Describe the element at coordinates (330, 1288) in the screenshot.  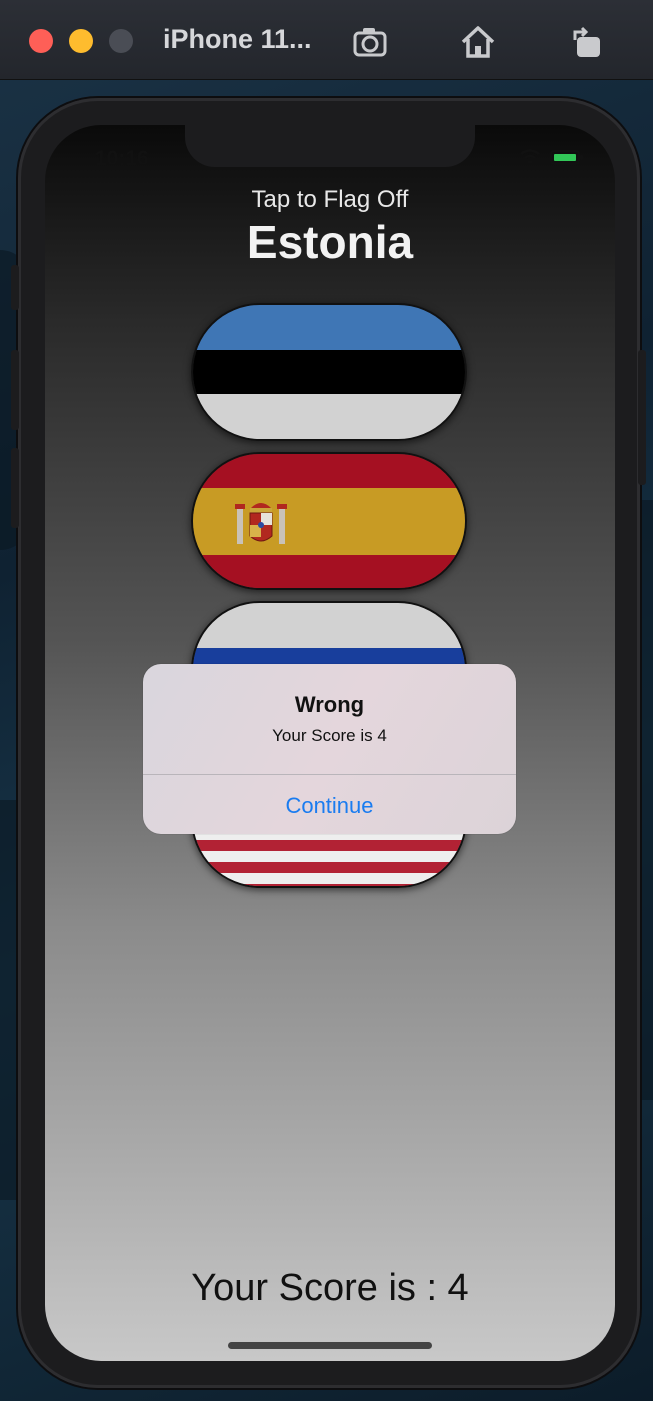
I see `score-label: Your Score is : 4` at that location.